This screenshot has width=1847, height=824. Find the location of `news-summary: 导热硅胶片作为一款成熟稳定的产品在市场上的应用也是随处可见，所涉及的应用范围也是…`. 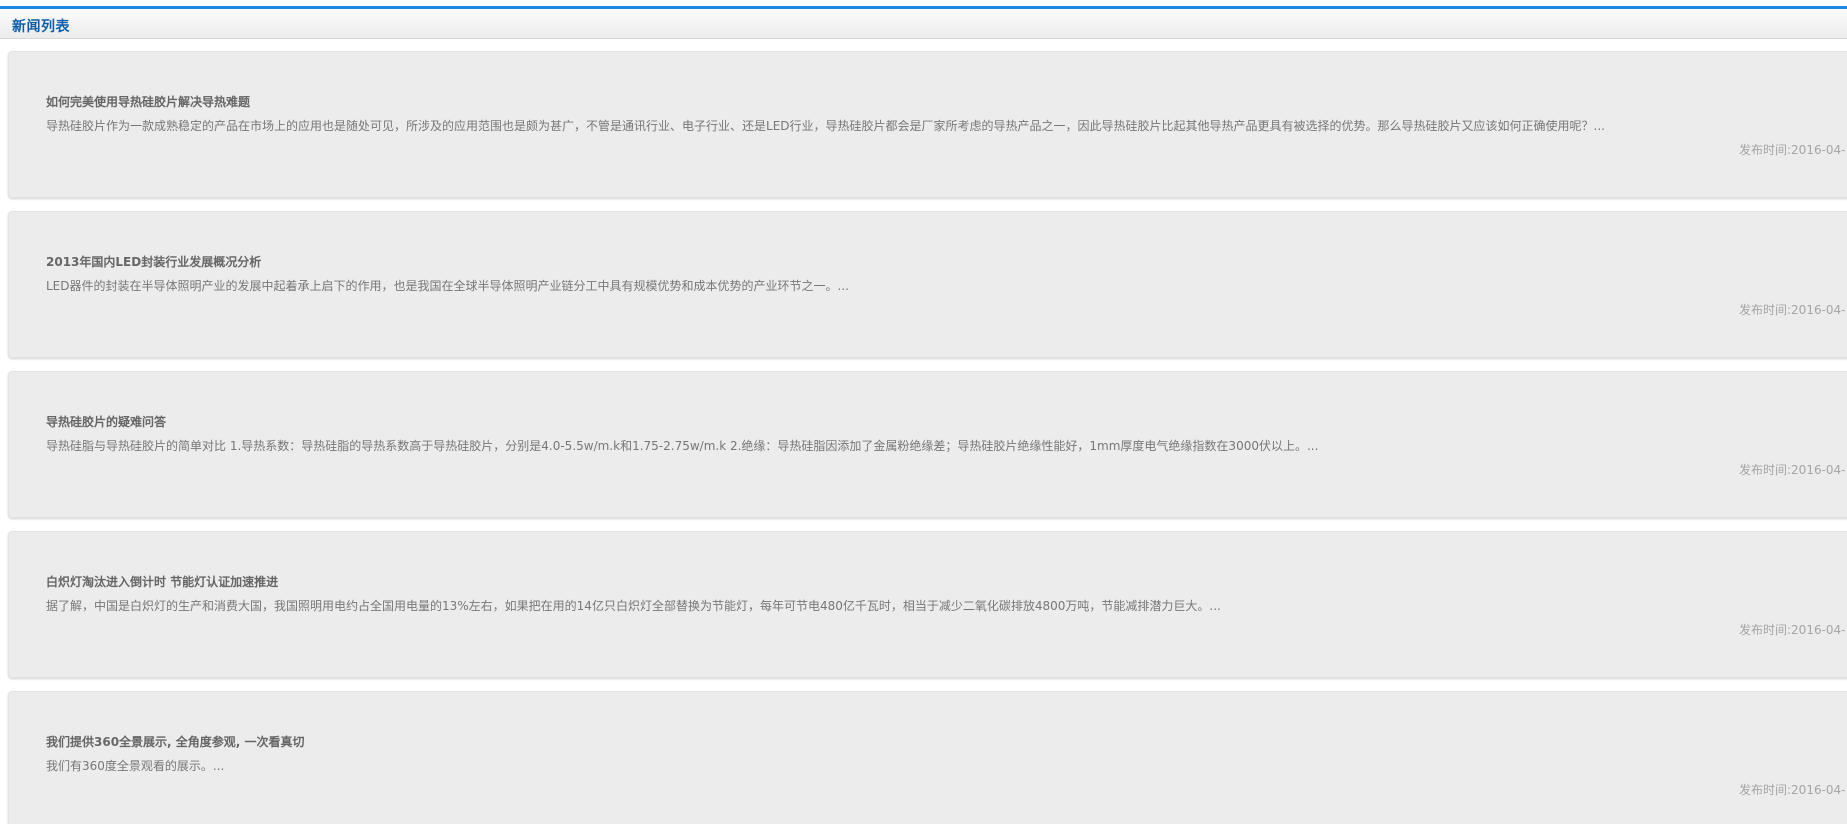

news-summary: 导热硅胶片作为一款成熟稳定的产品在市场上的应用也是随处可见，所涉及的应用范围也是… is located at coordinates (825, 126).